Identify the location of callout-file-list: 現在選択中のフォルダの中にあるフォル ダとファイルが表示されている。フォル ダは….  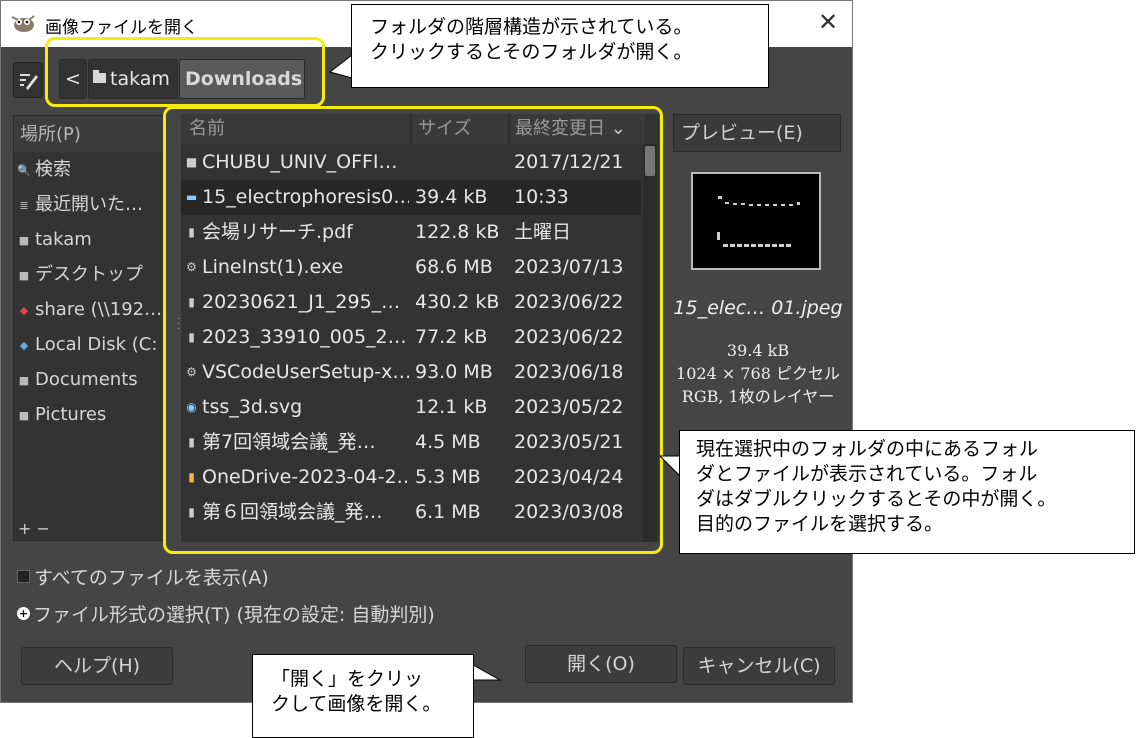
(907, 492).